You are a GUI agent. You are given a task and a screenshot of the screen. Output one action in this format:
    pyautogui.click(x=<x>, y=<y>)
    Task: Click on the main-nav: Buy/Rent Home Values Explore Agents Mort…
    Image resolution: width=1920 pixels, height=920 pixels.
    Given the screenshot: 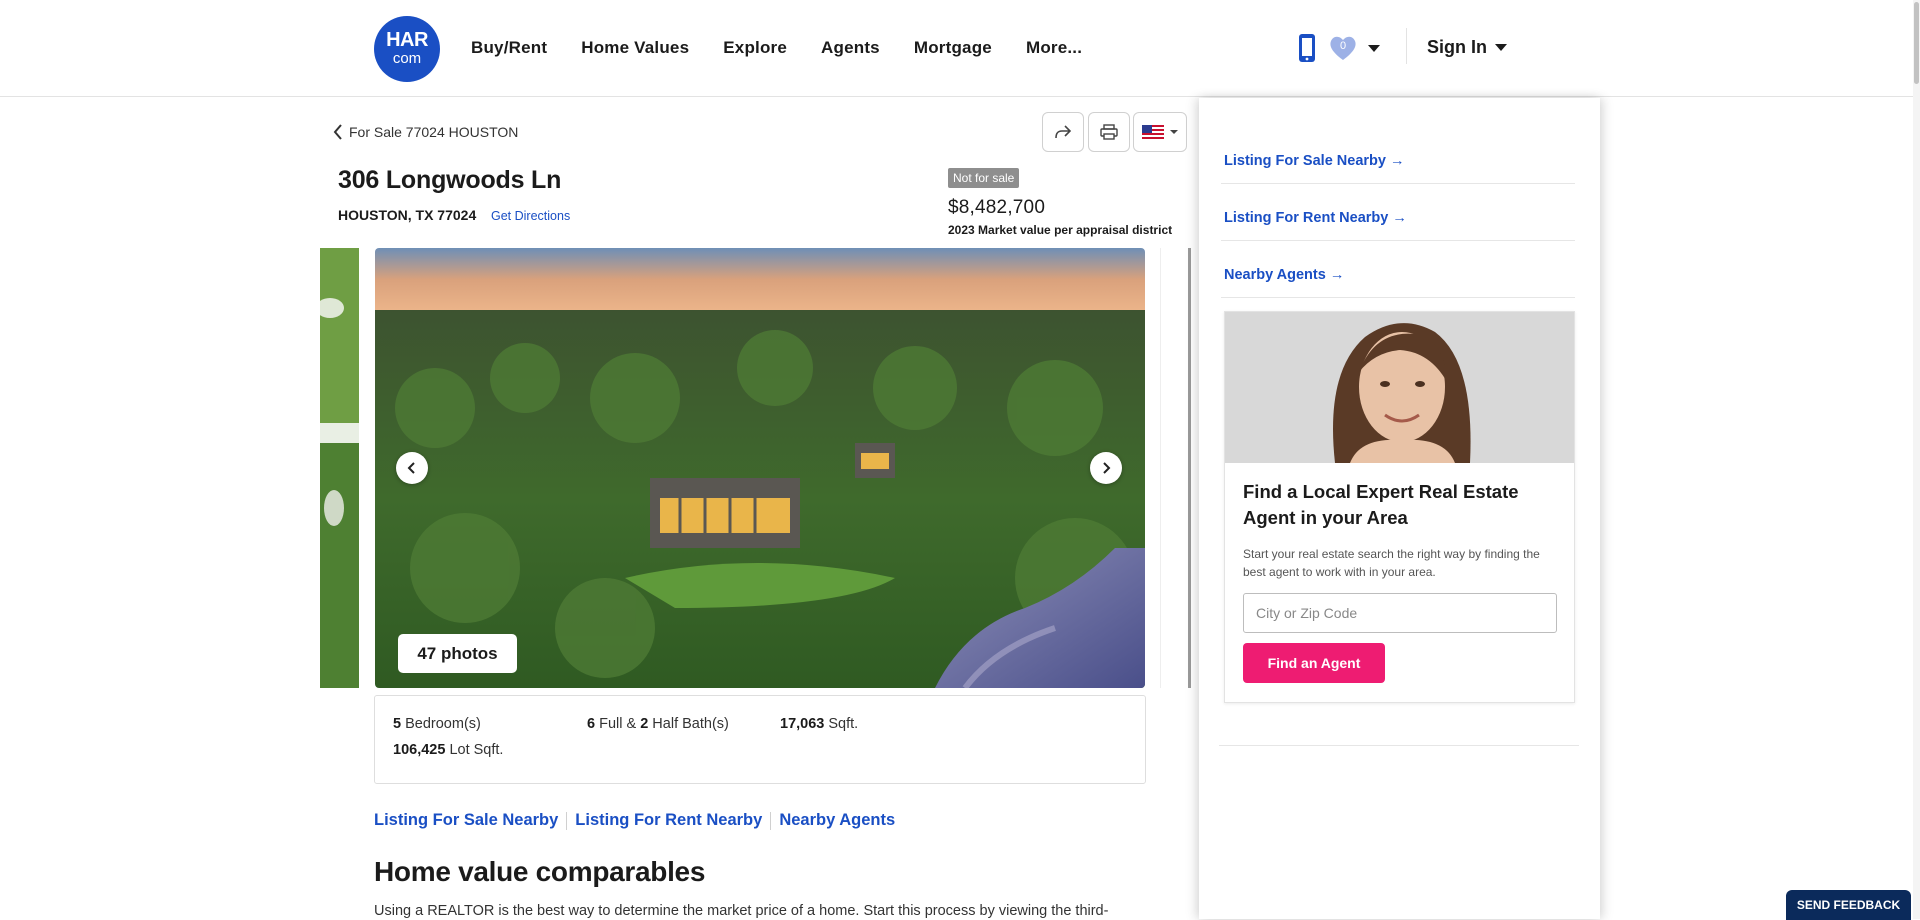 What is the action you would take?
    pyautogui.click(x=793, y=48)
    